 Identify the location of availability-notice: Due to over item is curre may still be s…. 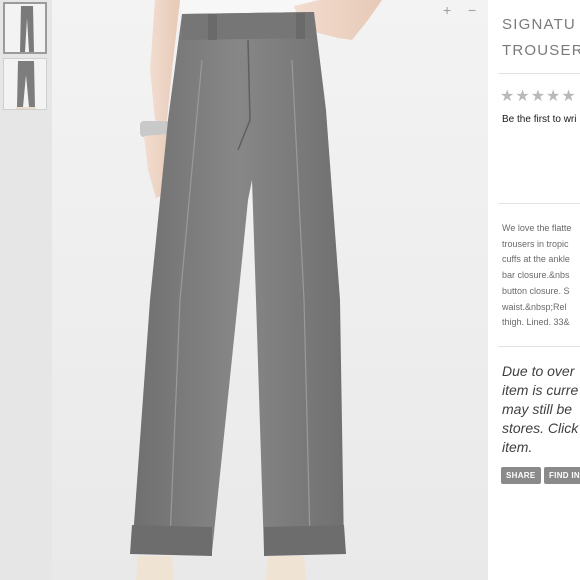
(540, 409).